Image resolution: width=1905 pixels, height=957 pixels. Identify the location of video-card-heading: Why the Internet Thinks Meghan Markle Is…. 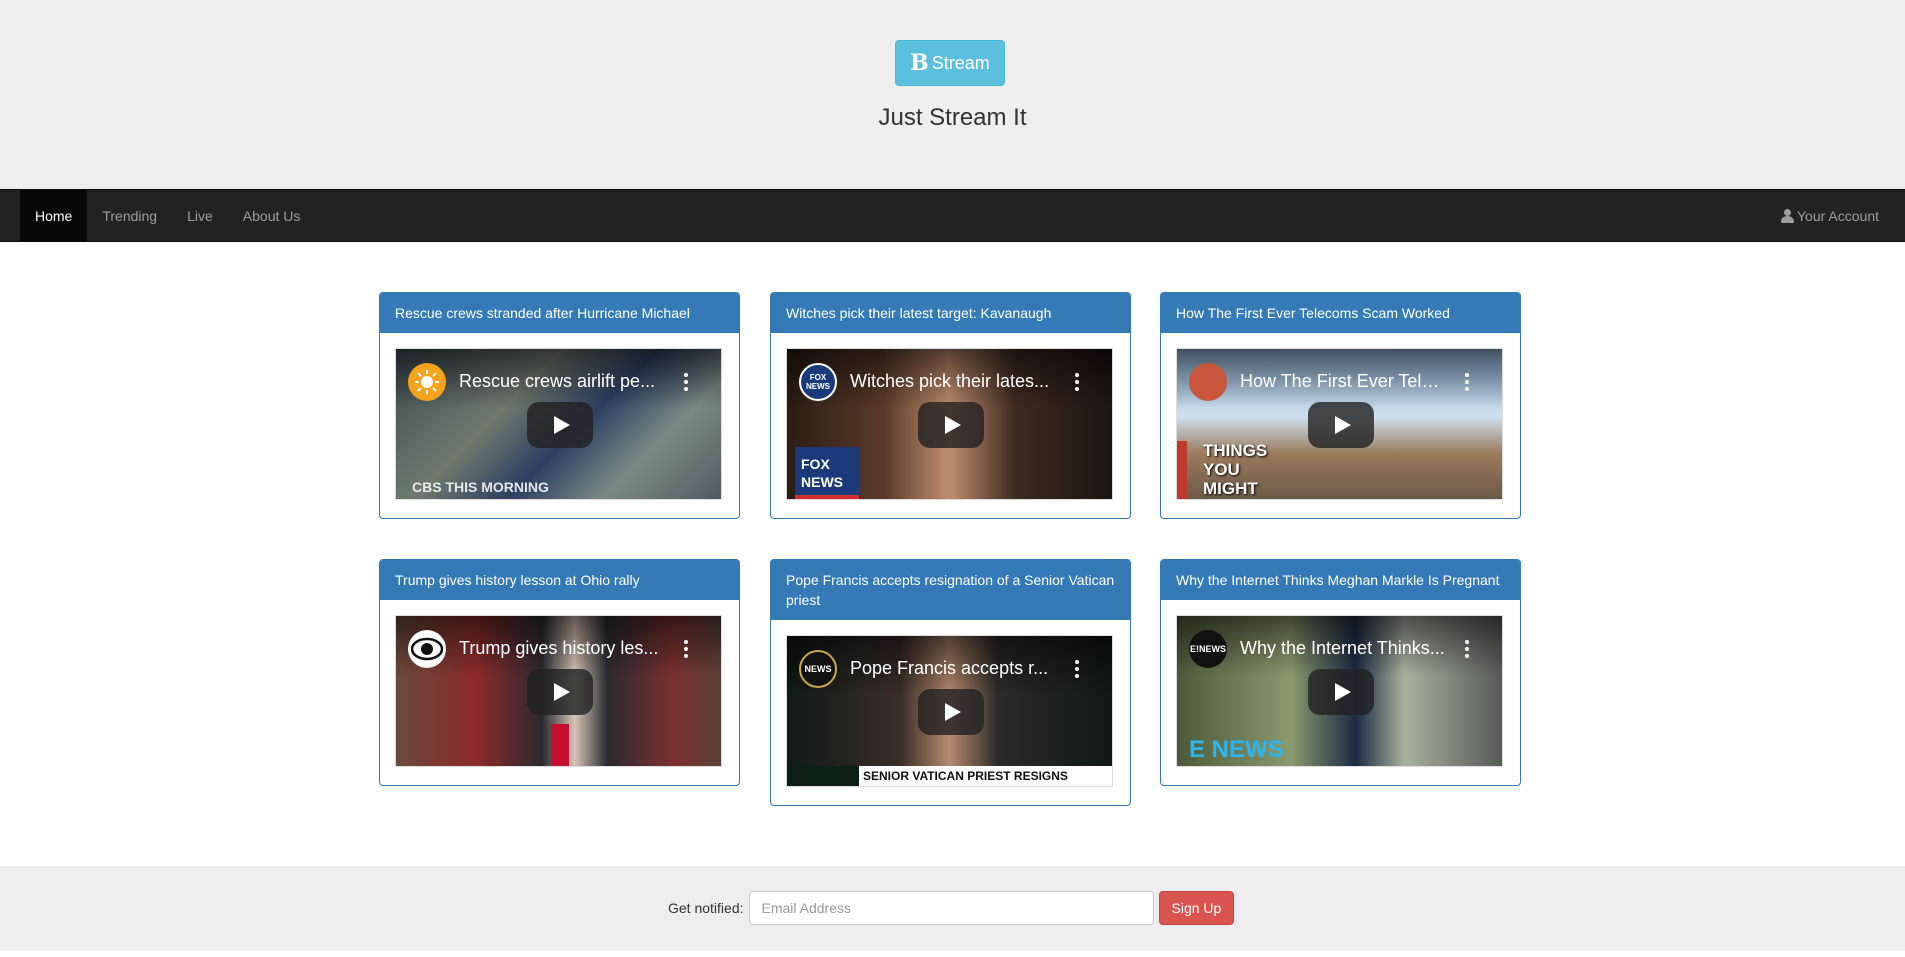
(1340, 580).